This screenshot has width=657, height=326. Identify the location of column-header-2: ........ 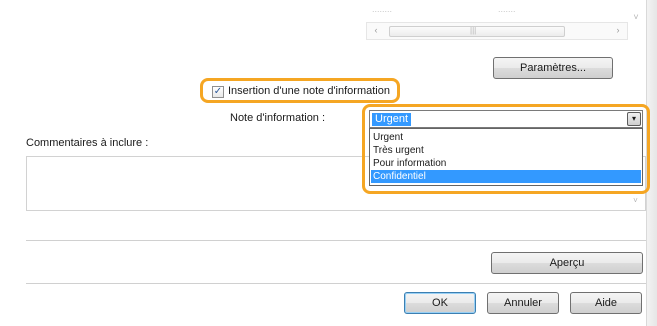
(507, 9).